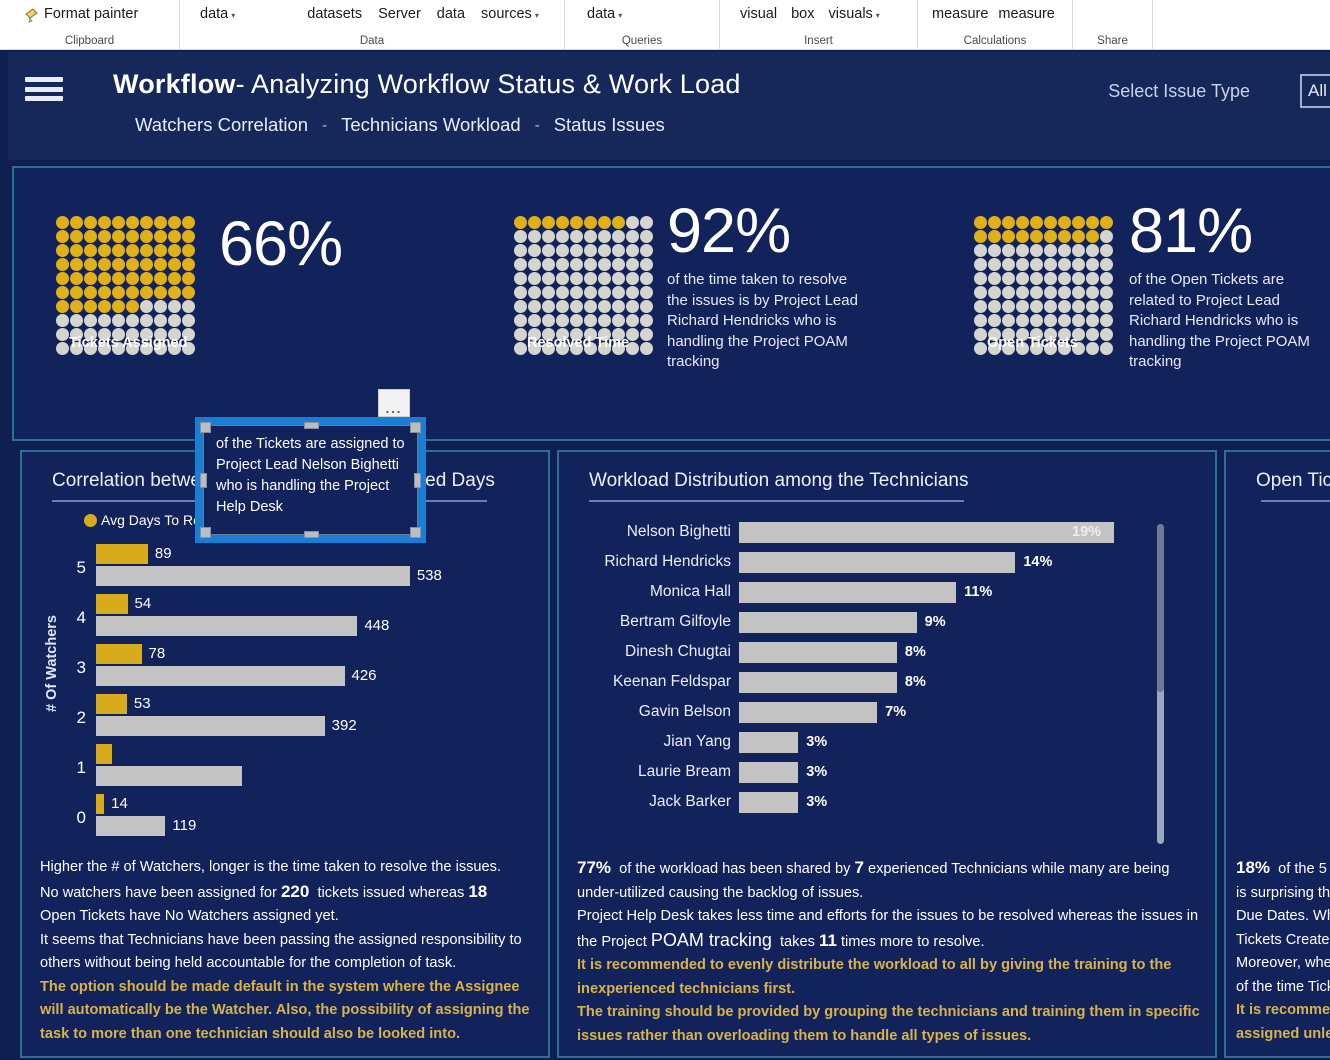 The height and width of the screenshot is (1060, 1330). I want to click on resize-handle-top-left, so click(205, 427).